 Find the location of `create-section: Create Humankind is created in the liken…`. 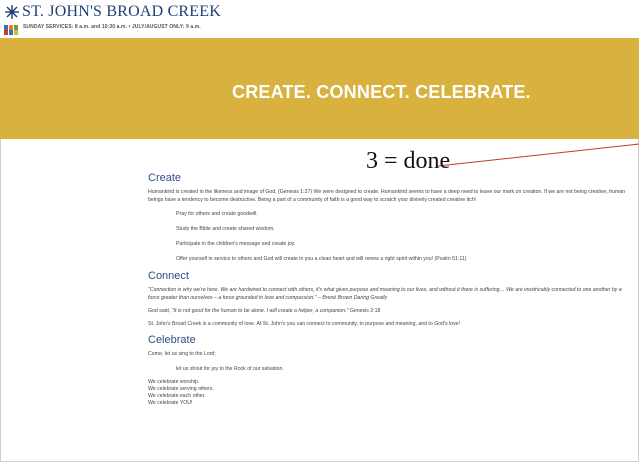

create-section: Create Humankind is created in the liken… is located at coordinates (390, 217).